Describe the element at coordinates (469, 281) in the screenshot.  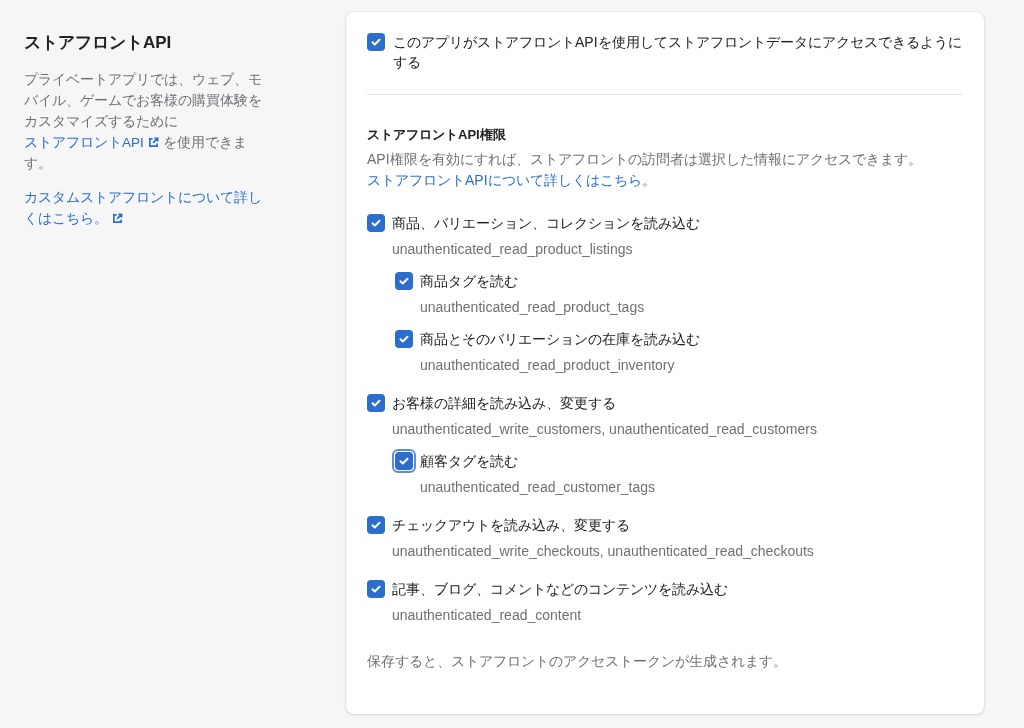
I see `permission-label: 商品タグを読む` at that location.